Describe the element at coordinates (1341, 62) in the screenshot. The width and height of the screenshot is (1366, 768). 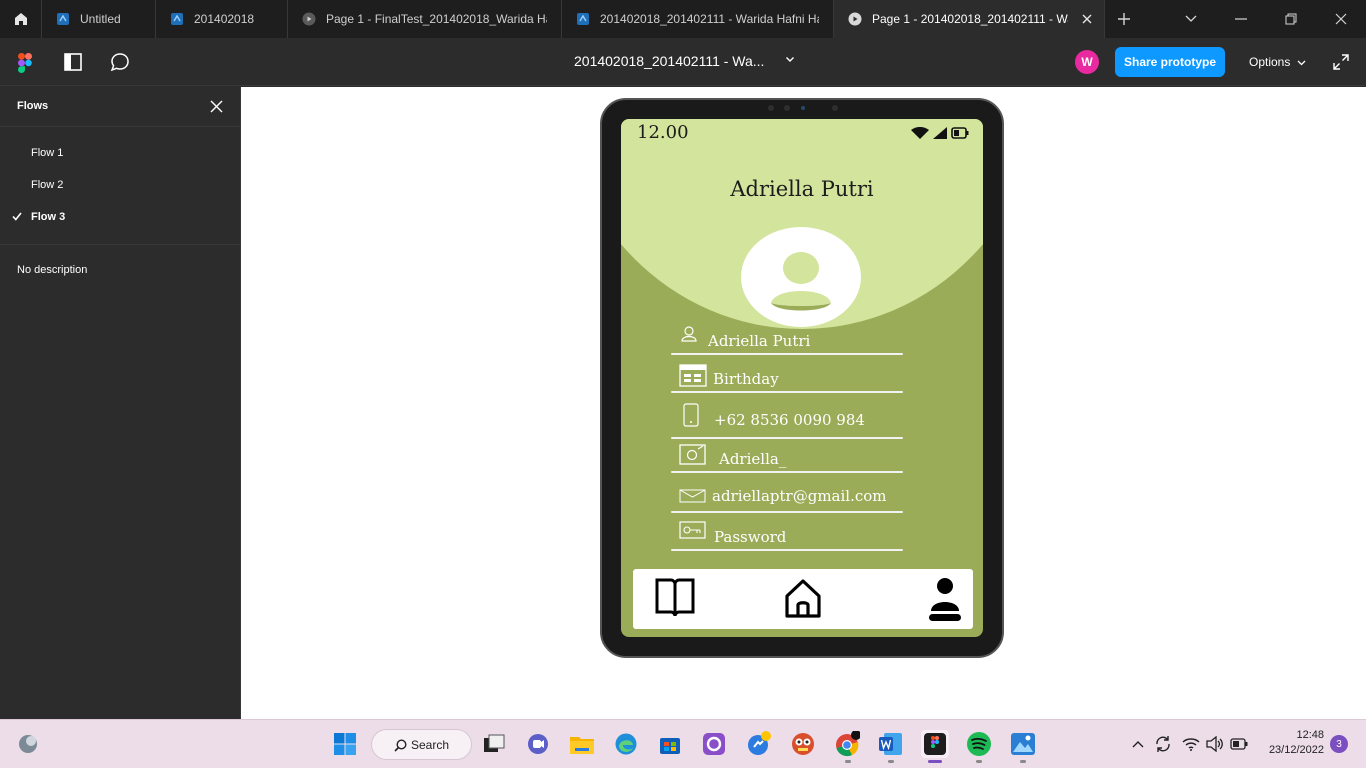
I see `fullscreen-icon` at that location.